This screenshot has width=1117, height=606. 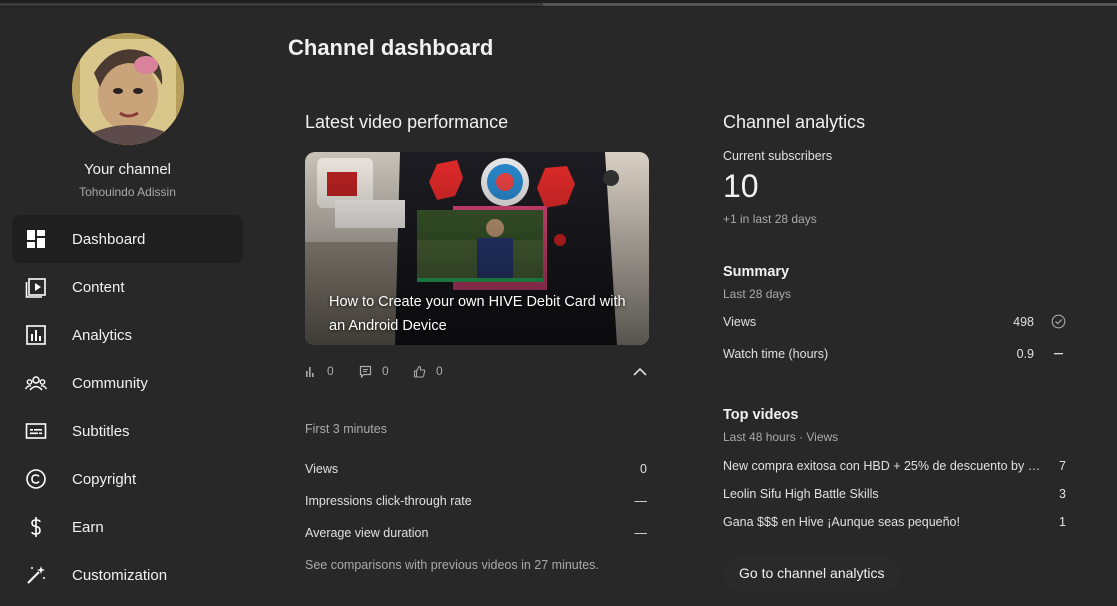 What do you see at coordinates (1058, 321) in the screenshot?
I see `check-circle-icon` at bounding box center [1058, 321].